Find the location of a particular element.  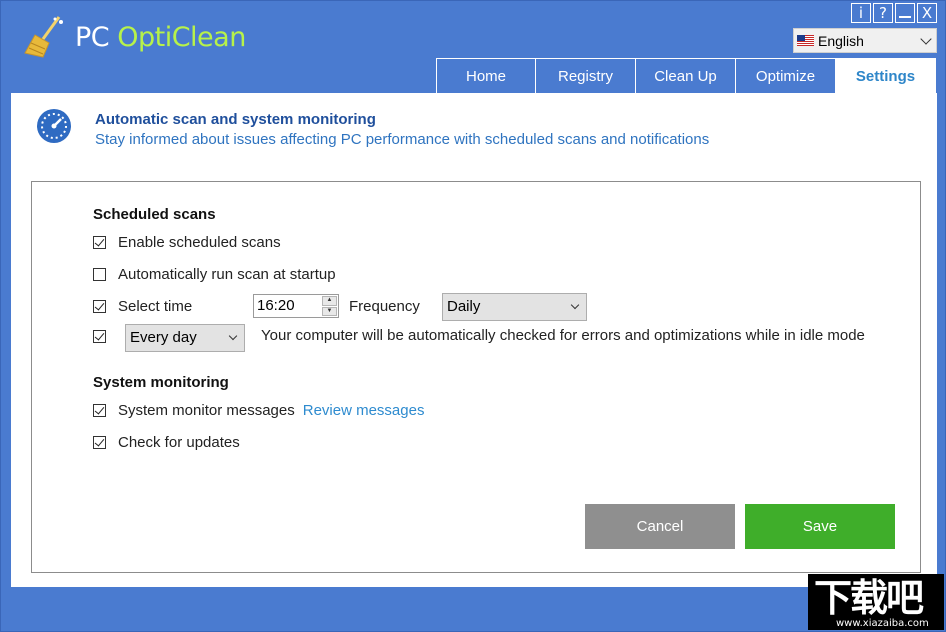

time-stepper: ▲ ▼ is located at coordinates (329, 306).